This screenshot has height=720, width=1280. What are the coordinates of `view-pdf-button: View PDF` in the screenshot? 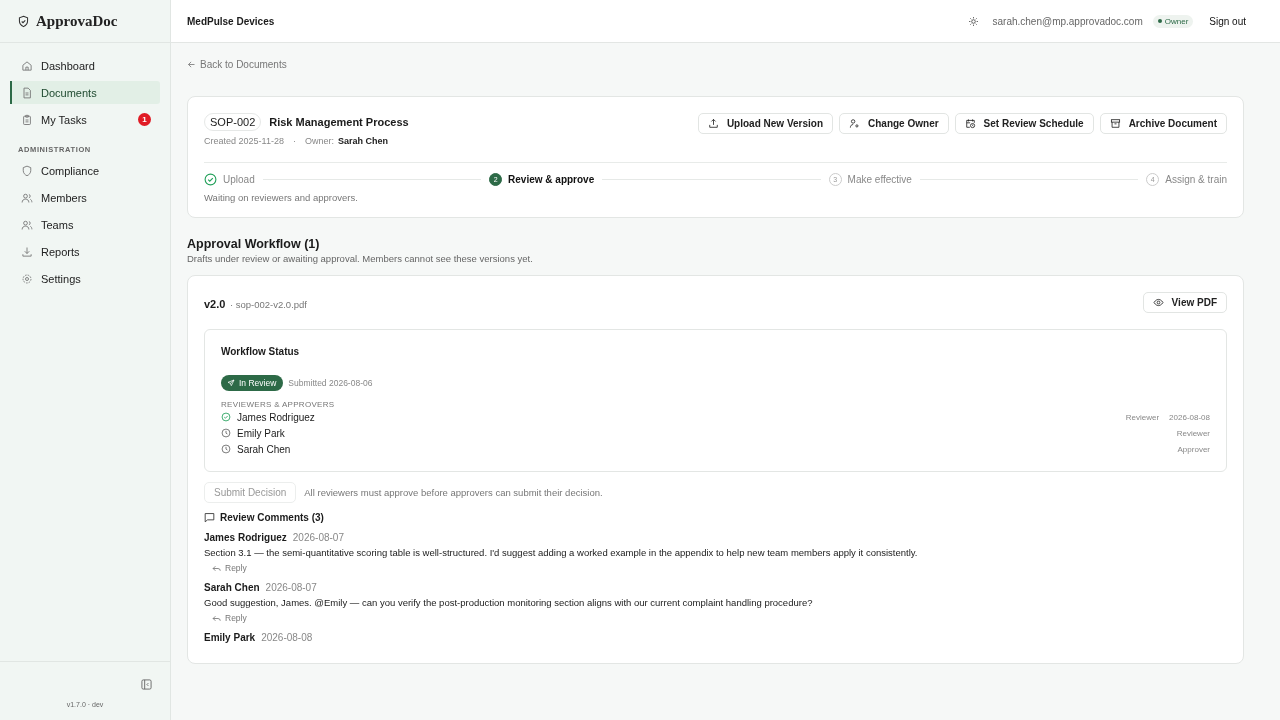 It's located at (1184, 302).